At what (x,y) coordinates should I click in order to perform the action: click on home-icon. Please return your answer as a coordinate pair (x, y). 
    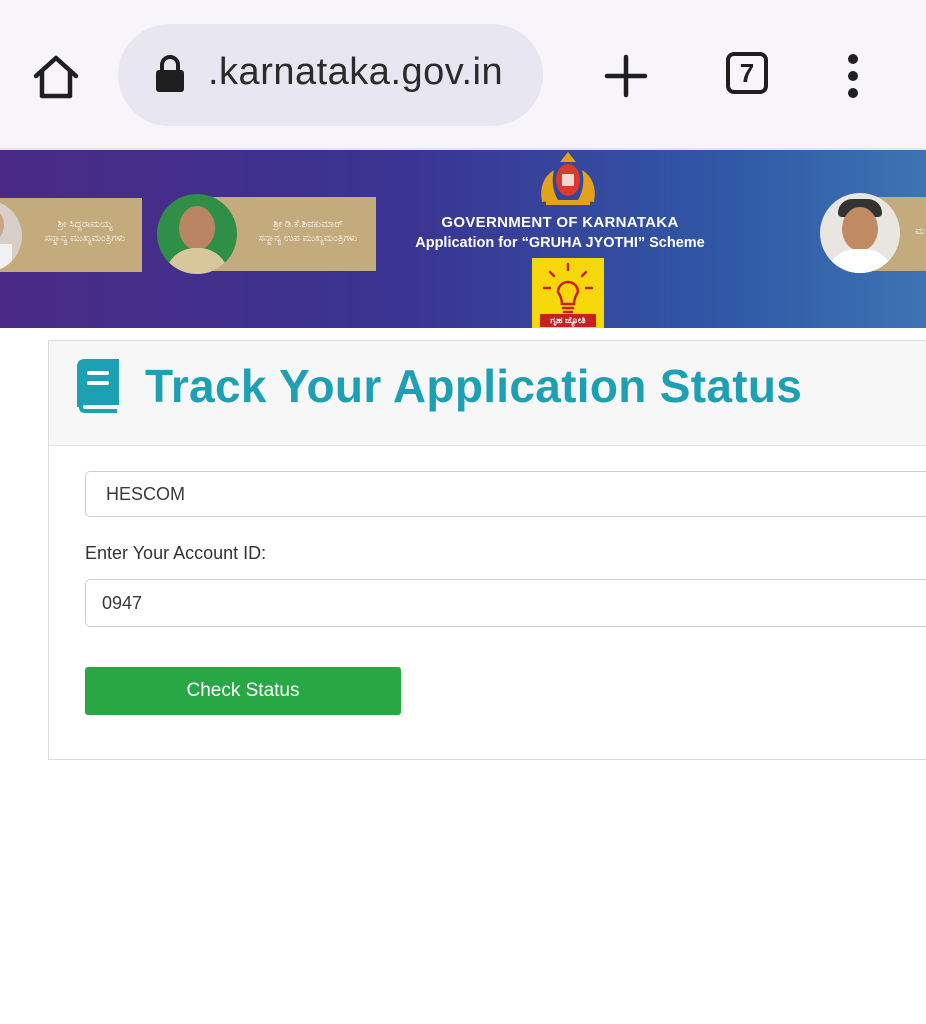
    Looking at the image, I should click on (56, 76).